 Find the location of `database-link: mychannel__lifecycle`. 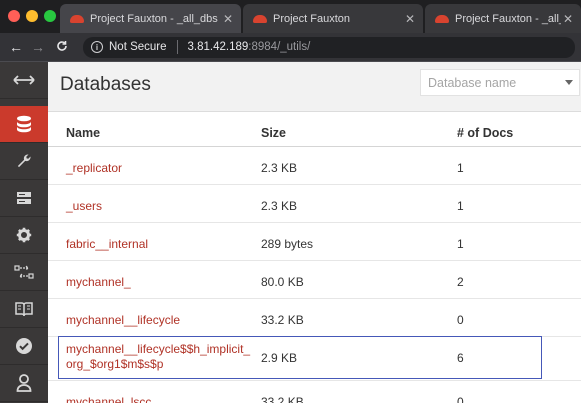

database-link: mychannel__lifecycle is located at coordinates (123, 320).